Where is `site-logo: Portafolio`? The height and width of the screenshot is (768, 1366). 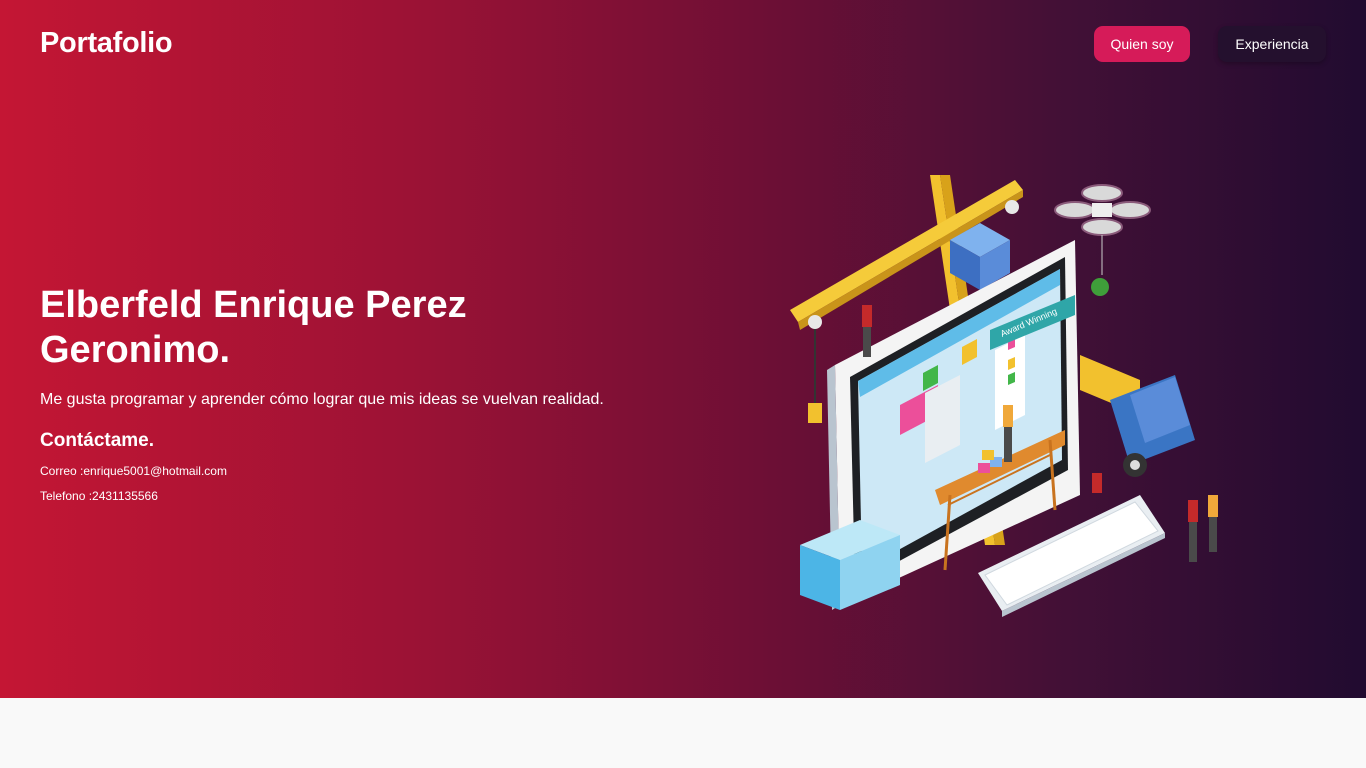
site-logo: Portafolio is located at coordinates (106, 43).